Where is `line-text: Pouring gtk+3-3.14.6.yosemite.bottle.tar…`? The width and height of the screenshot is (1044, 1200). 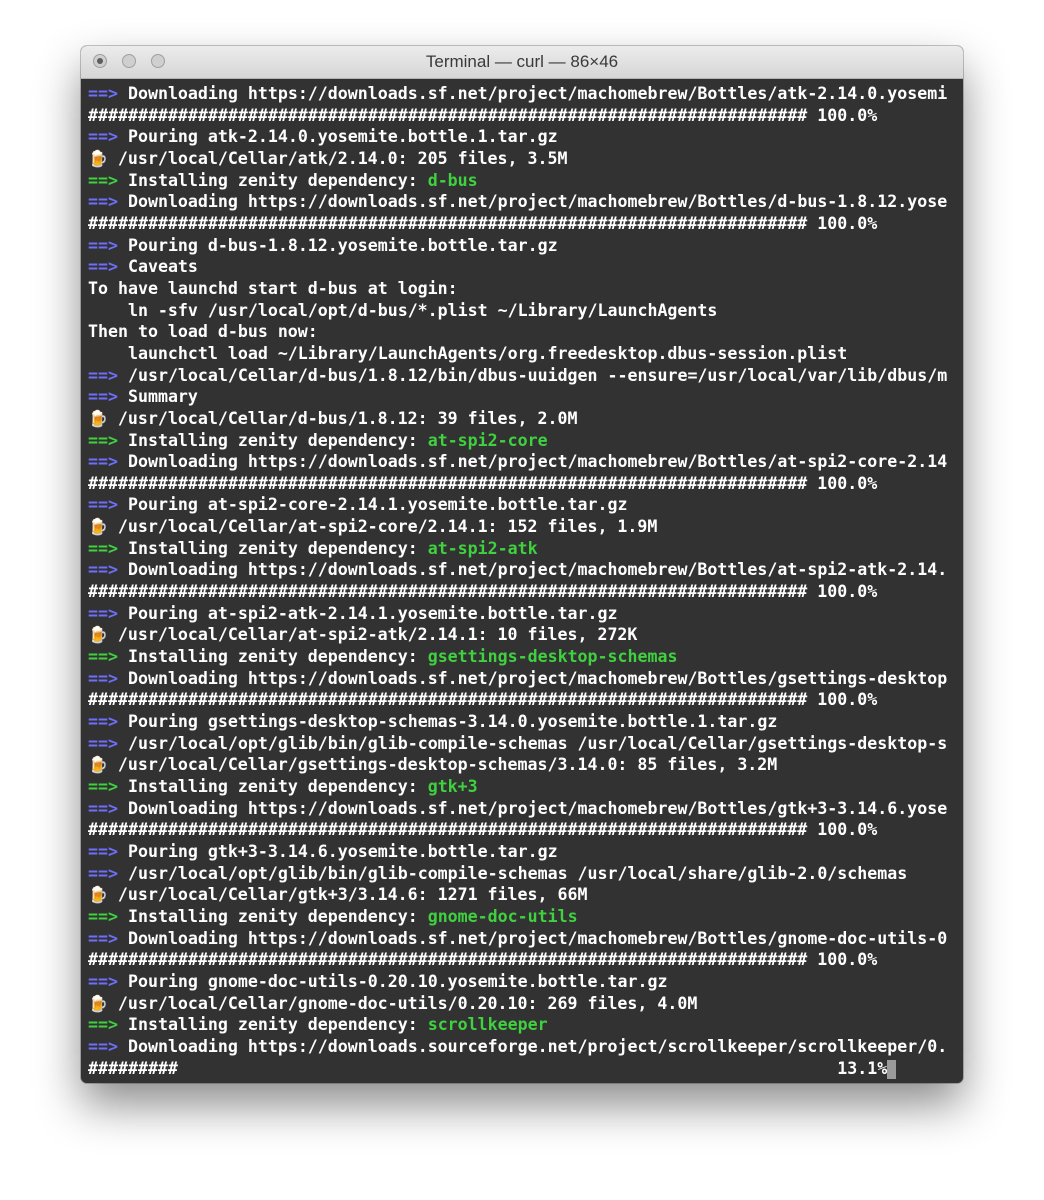 line-text: Pouring gtk+3-3.14.6.yosemite.bottle.tar… is located at coordinates (342, 851).